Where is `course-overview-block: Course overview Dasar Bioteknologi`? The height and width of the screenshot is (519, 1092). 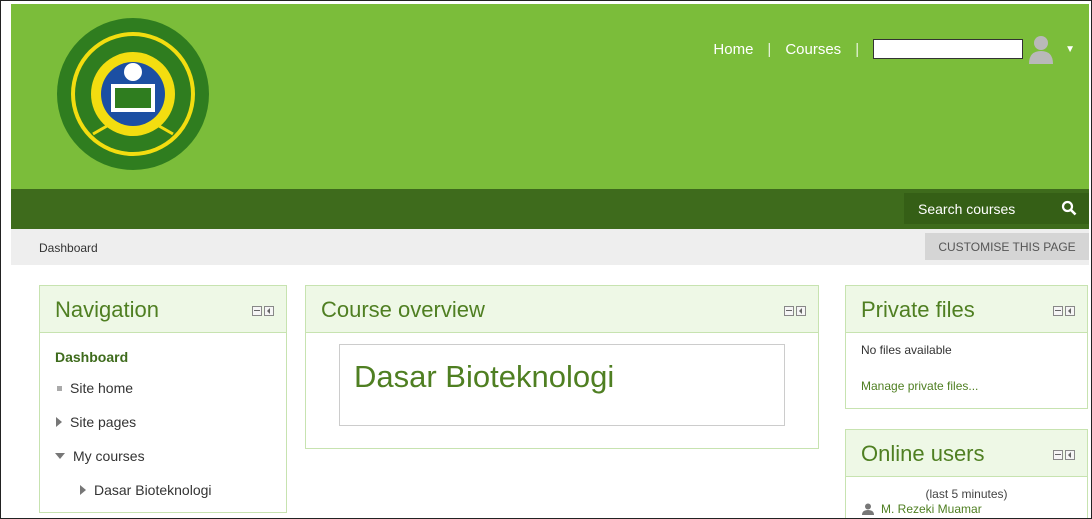 course-overview-block: Course overview Dasar Bioteknologi is located at coordinates (562, 367).